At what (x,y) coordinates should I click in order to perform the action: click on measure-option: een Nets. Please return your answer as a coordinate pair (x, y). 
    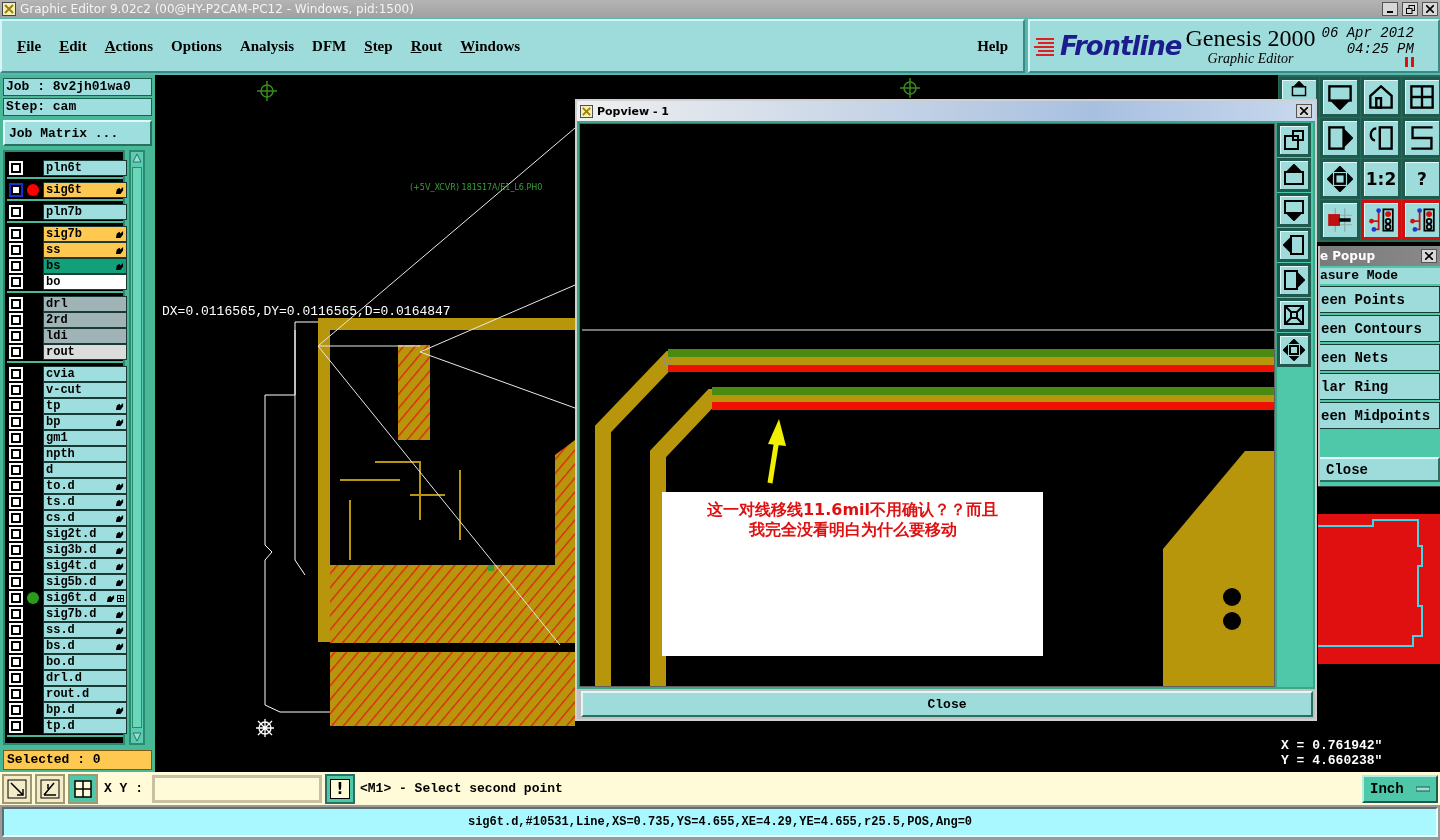
    Looking at the image, I should click on (1380, 357).